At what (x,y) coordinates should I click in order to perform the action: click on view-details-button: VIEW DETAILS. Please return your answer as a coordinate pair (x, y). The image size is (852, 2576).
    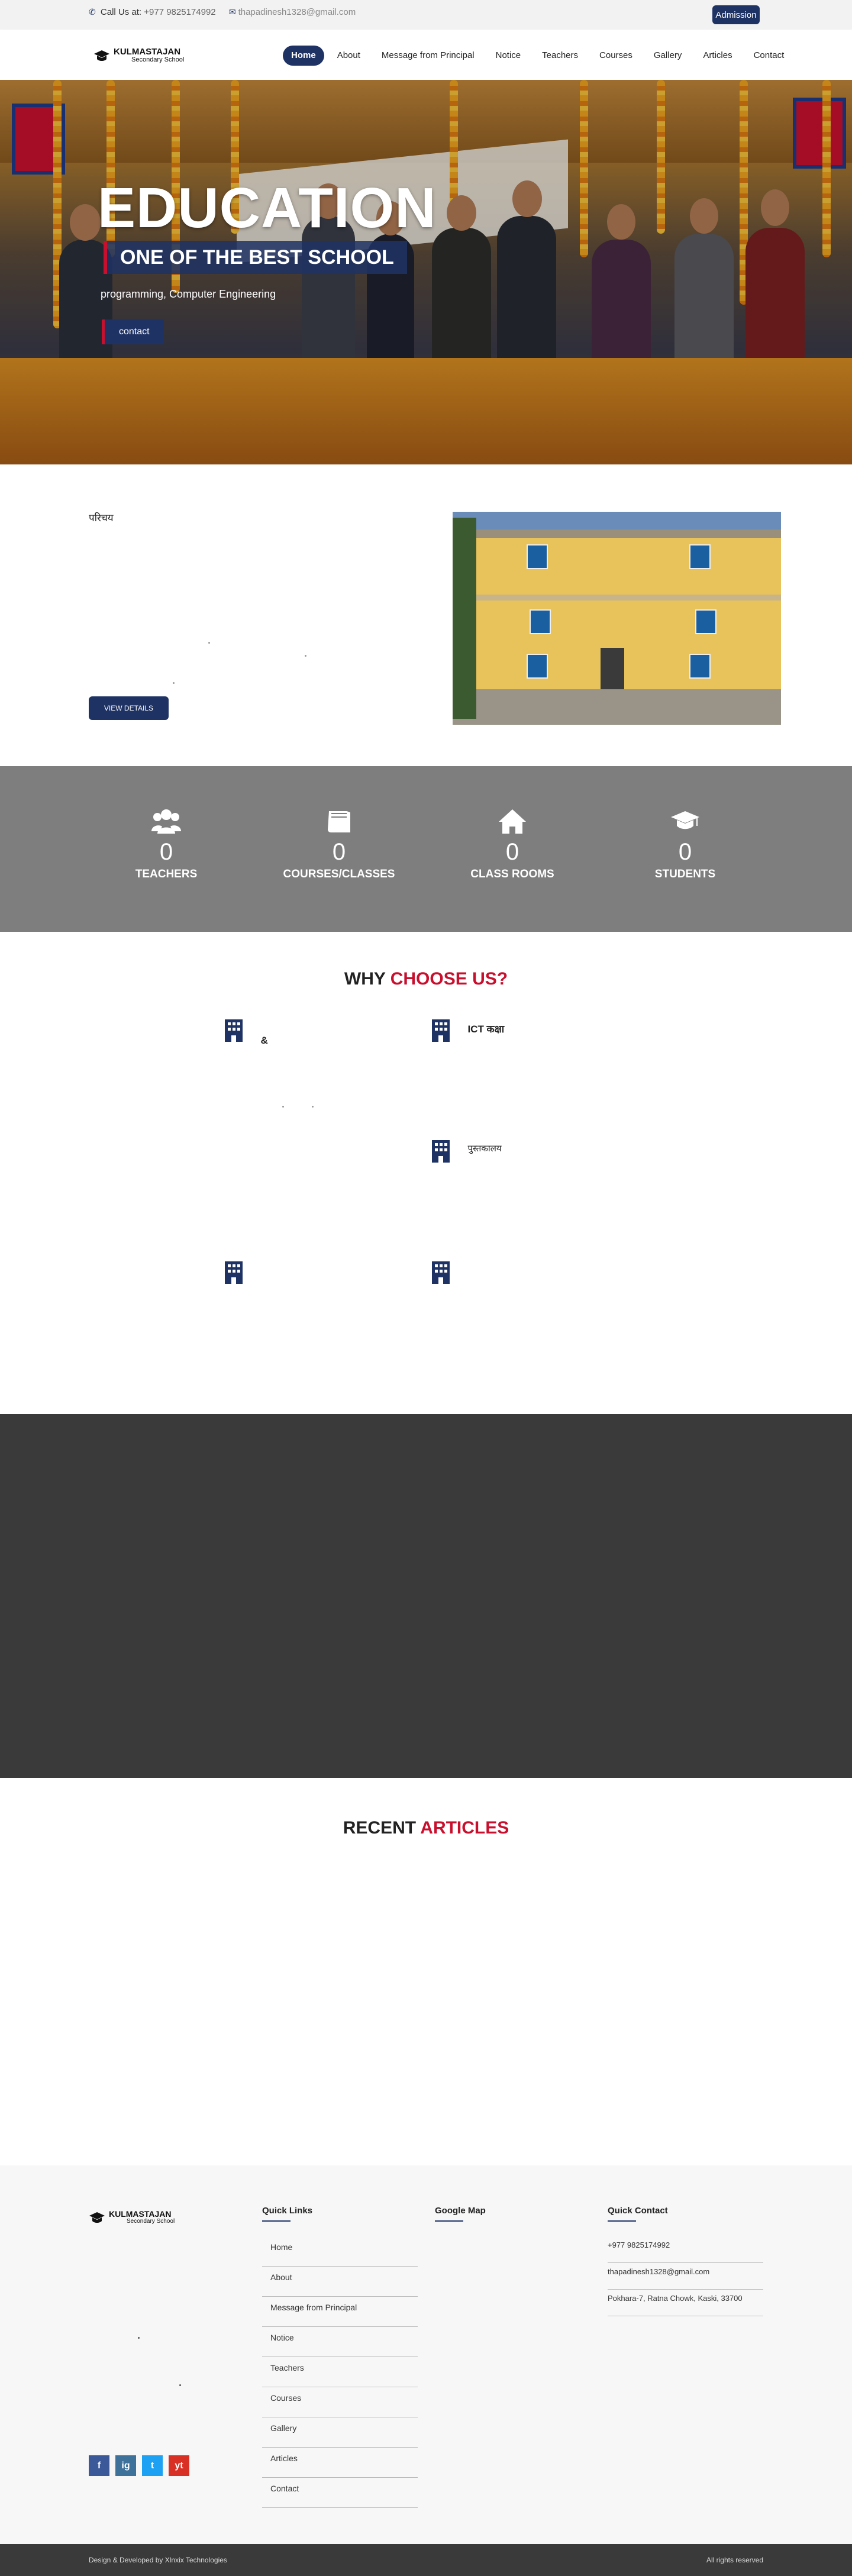
    Looking at the image, I should click on (129, 708).